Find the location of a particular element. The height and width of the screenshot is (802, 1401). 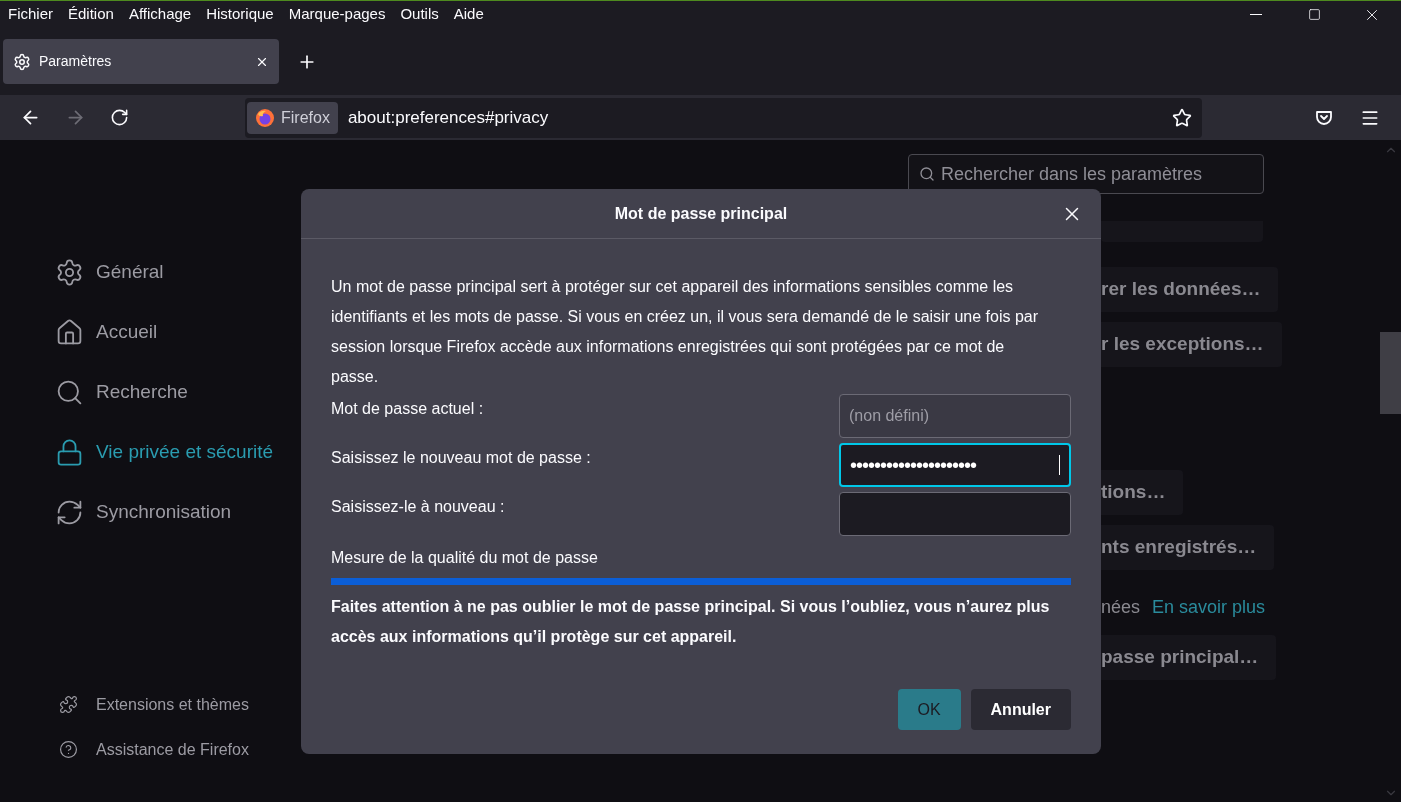

menu-item: Aide is located at coordinates (468, 14).